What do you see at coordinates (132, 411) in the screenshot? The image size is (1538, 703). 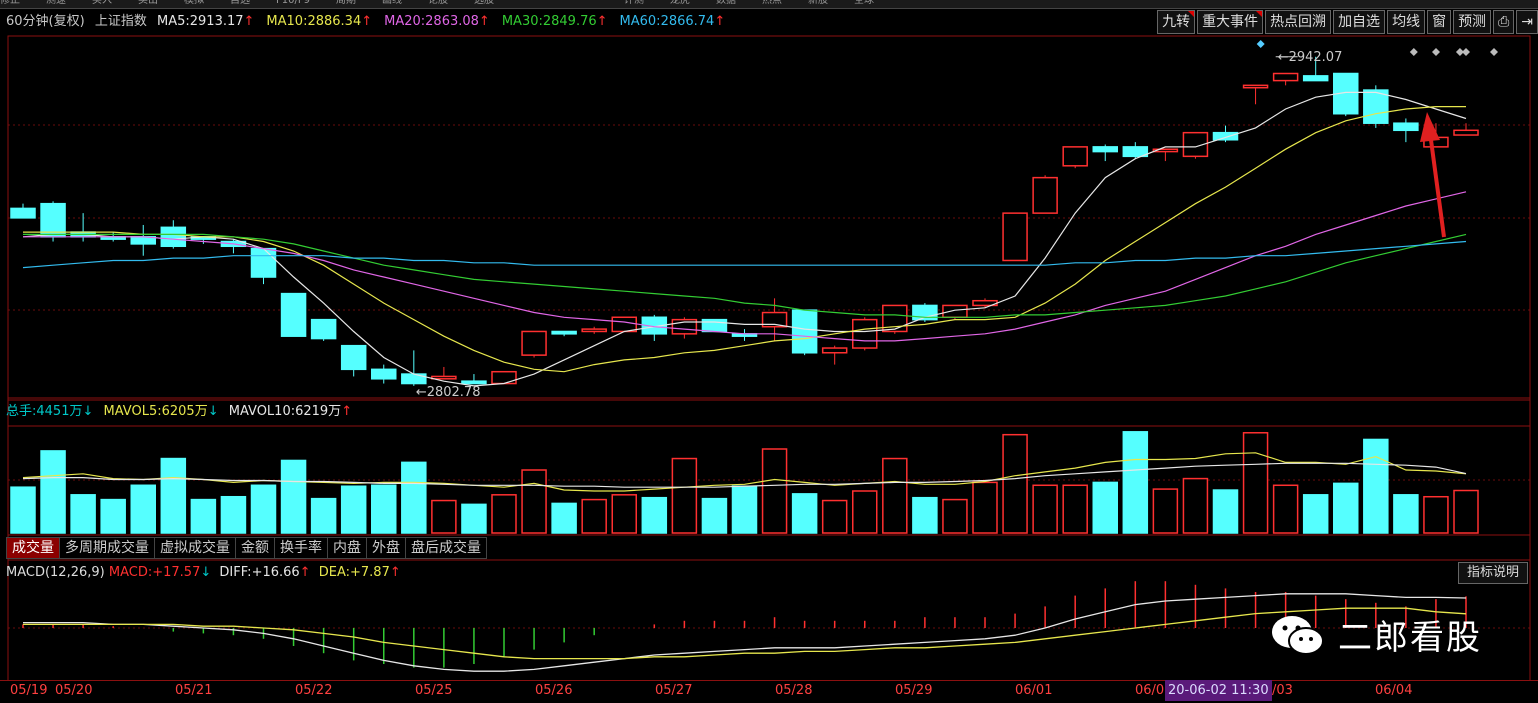 I see `mavol5-label: MAVOL5:` at bounding box center [132, 411].